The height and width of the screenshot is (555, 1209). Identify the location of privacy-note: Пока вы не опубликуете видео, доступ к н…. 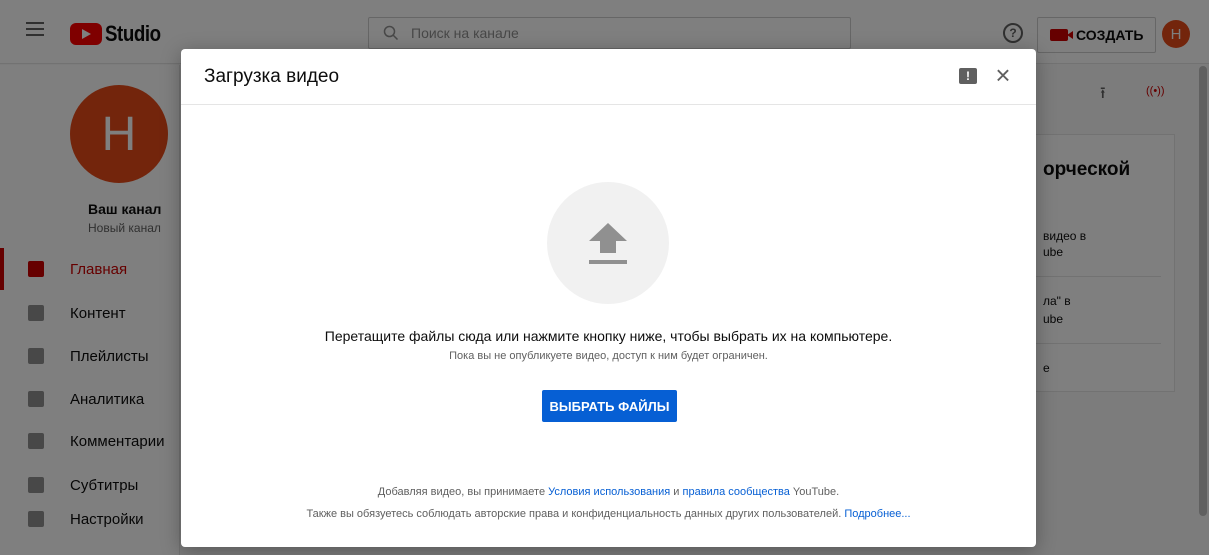
(608, 356).